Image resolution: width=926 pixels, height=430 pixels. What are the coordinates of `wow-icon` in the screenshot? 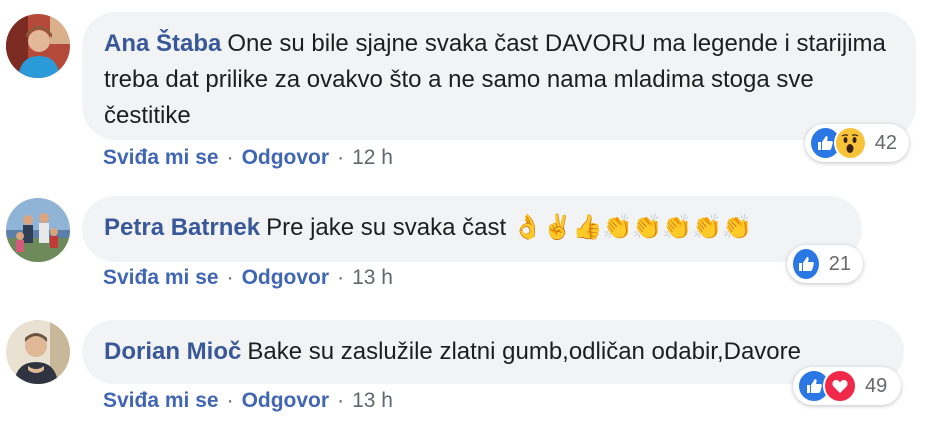 It's located at (850, 143).